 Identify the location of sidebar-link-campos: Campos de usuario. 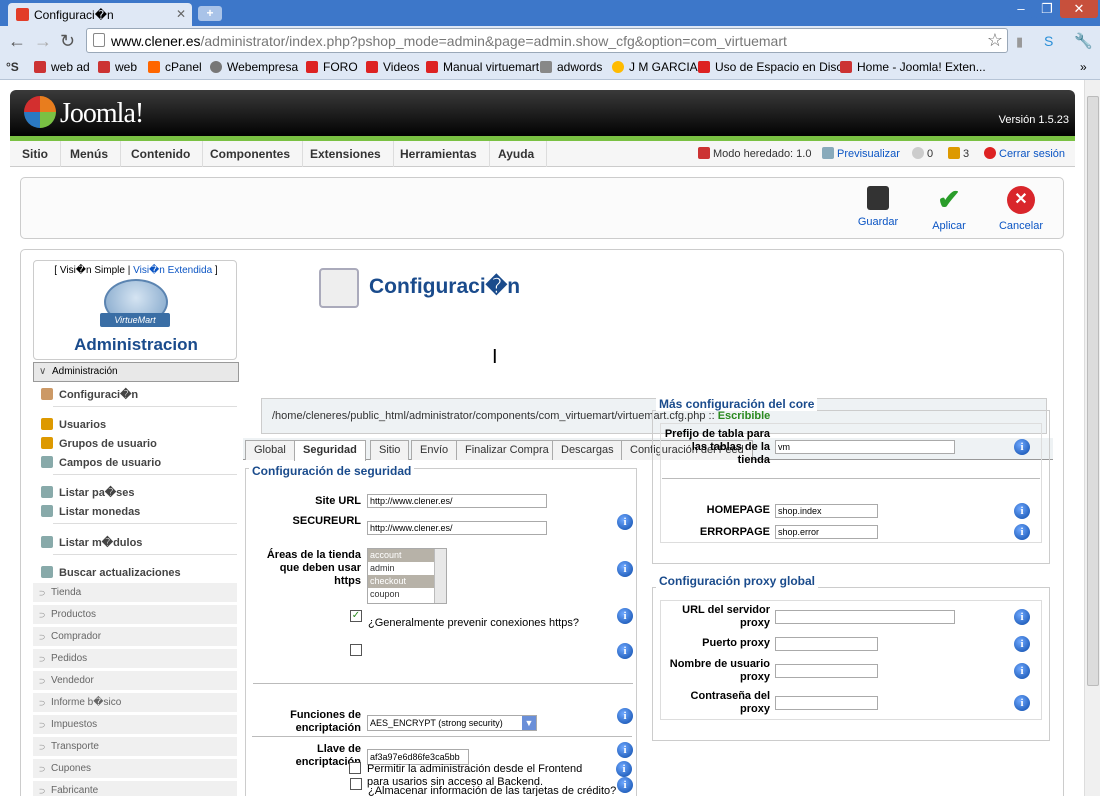
(101, 462).